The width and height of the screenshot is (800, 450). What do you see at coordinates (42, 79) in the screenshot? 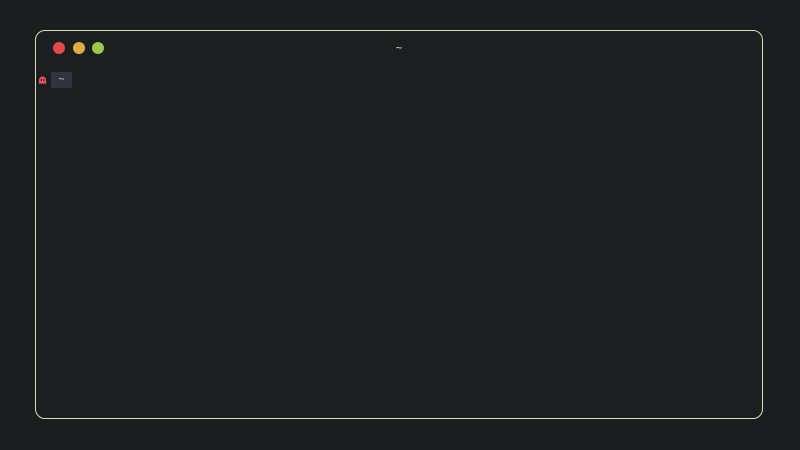
I see `ghost-icon` at bounding box center [42, 79].